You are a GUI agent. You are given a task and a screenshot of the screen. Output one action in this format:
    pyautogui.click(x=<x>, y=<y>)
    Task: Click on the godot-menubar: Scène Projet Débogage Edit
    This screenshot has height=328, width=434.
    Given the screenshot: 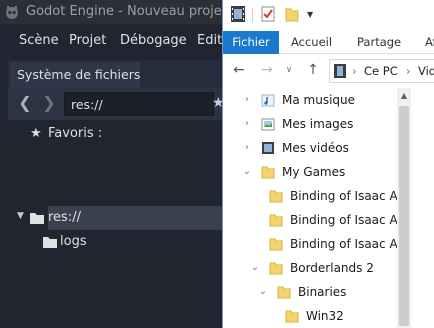 What is the action you would take?
    pyautogui.click(x=111, y=41)
    